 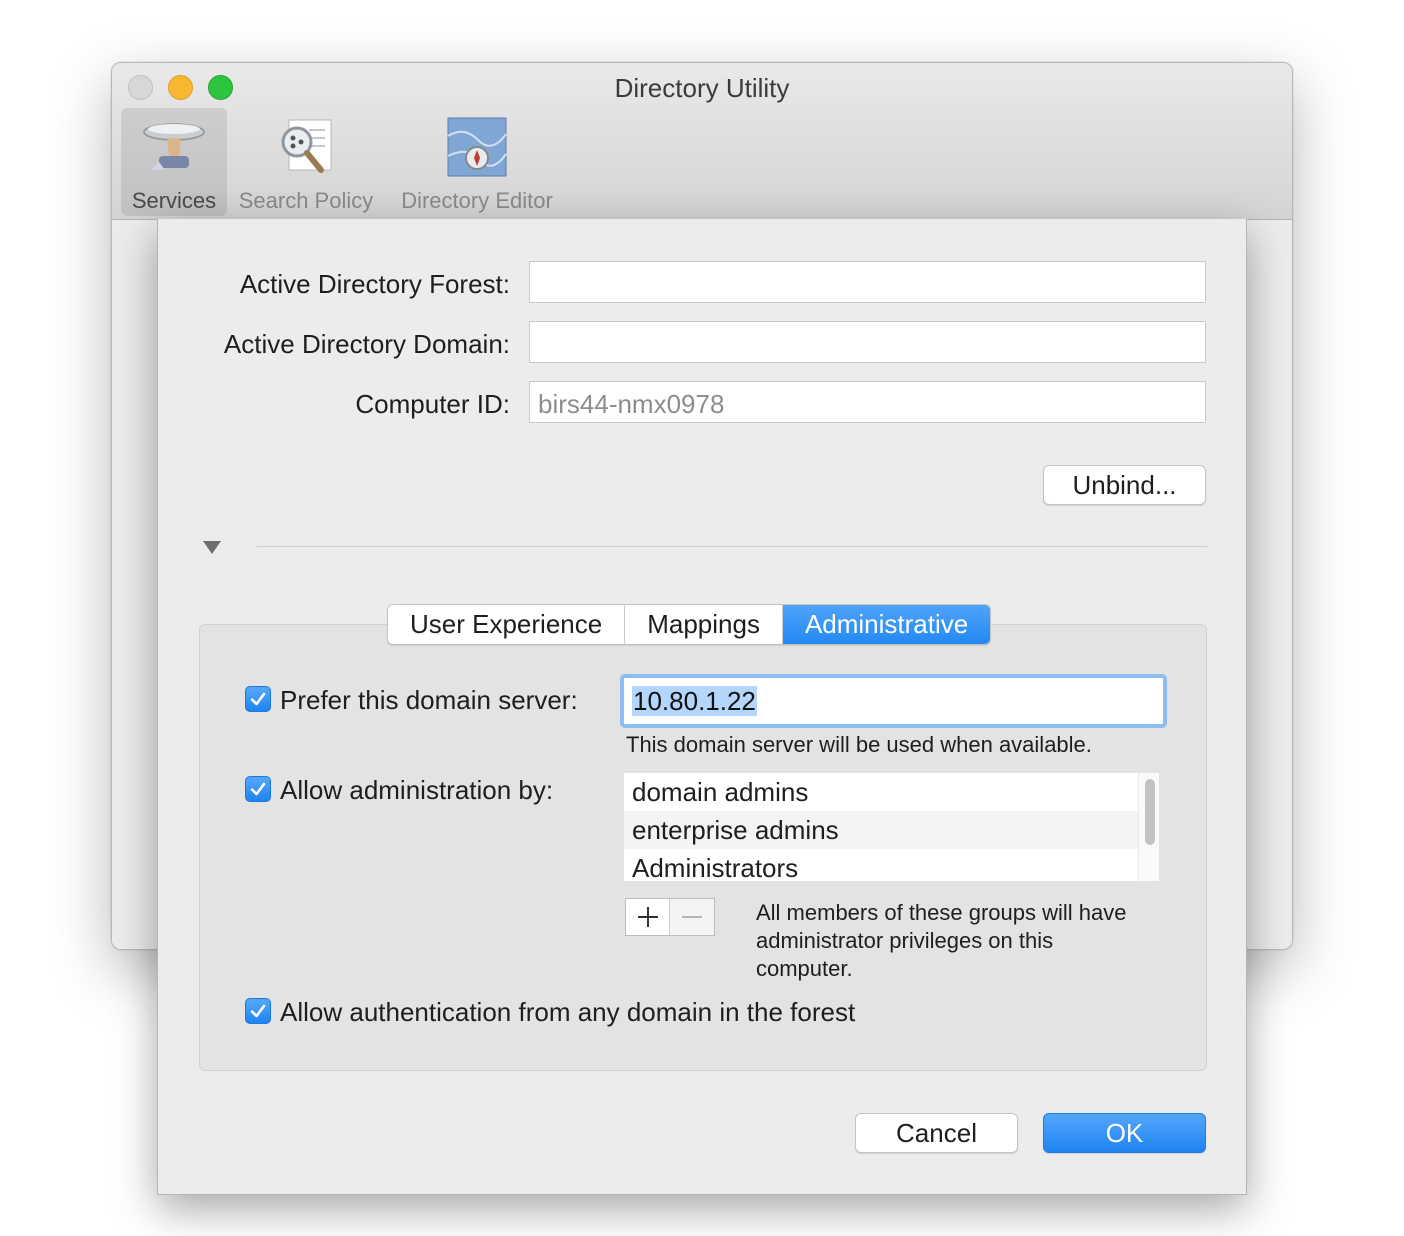 What do you see at coordinates (306, 146) in the screenshot?
I see `search-policy-icon` at bounding box center [306, 146].